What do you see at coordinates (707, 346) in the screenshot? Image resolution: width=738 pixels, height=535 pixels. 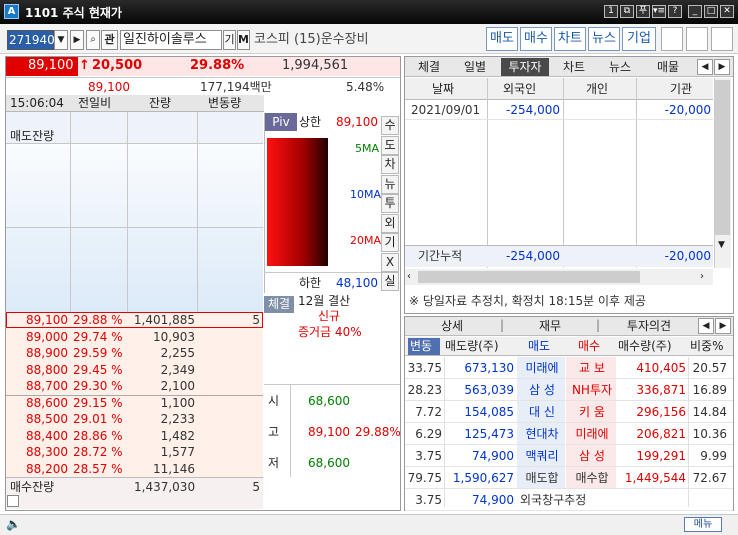 I see `col-pct: 비중%` at bounding box center [707, 346].